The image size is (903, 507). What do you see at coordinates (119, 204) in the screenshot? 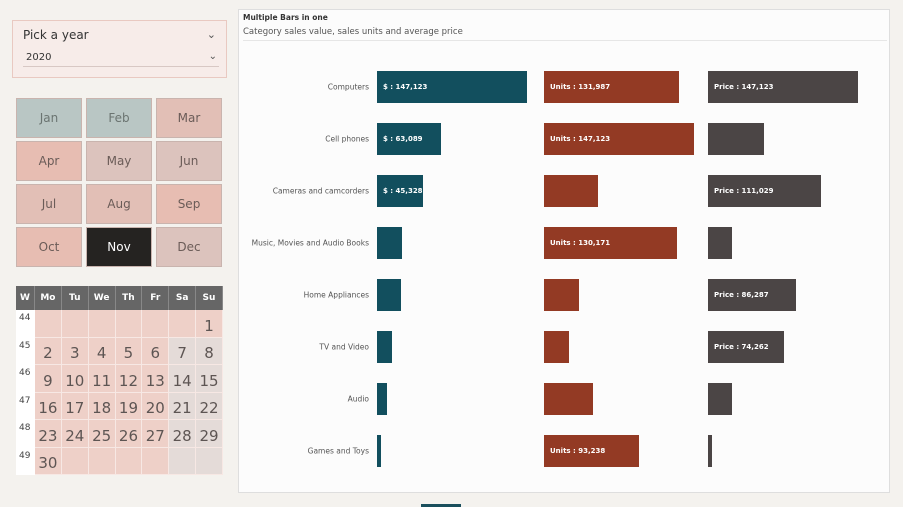
I see `month-button-aug: Aug` at bounding box center [119, 204].